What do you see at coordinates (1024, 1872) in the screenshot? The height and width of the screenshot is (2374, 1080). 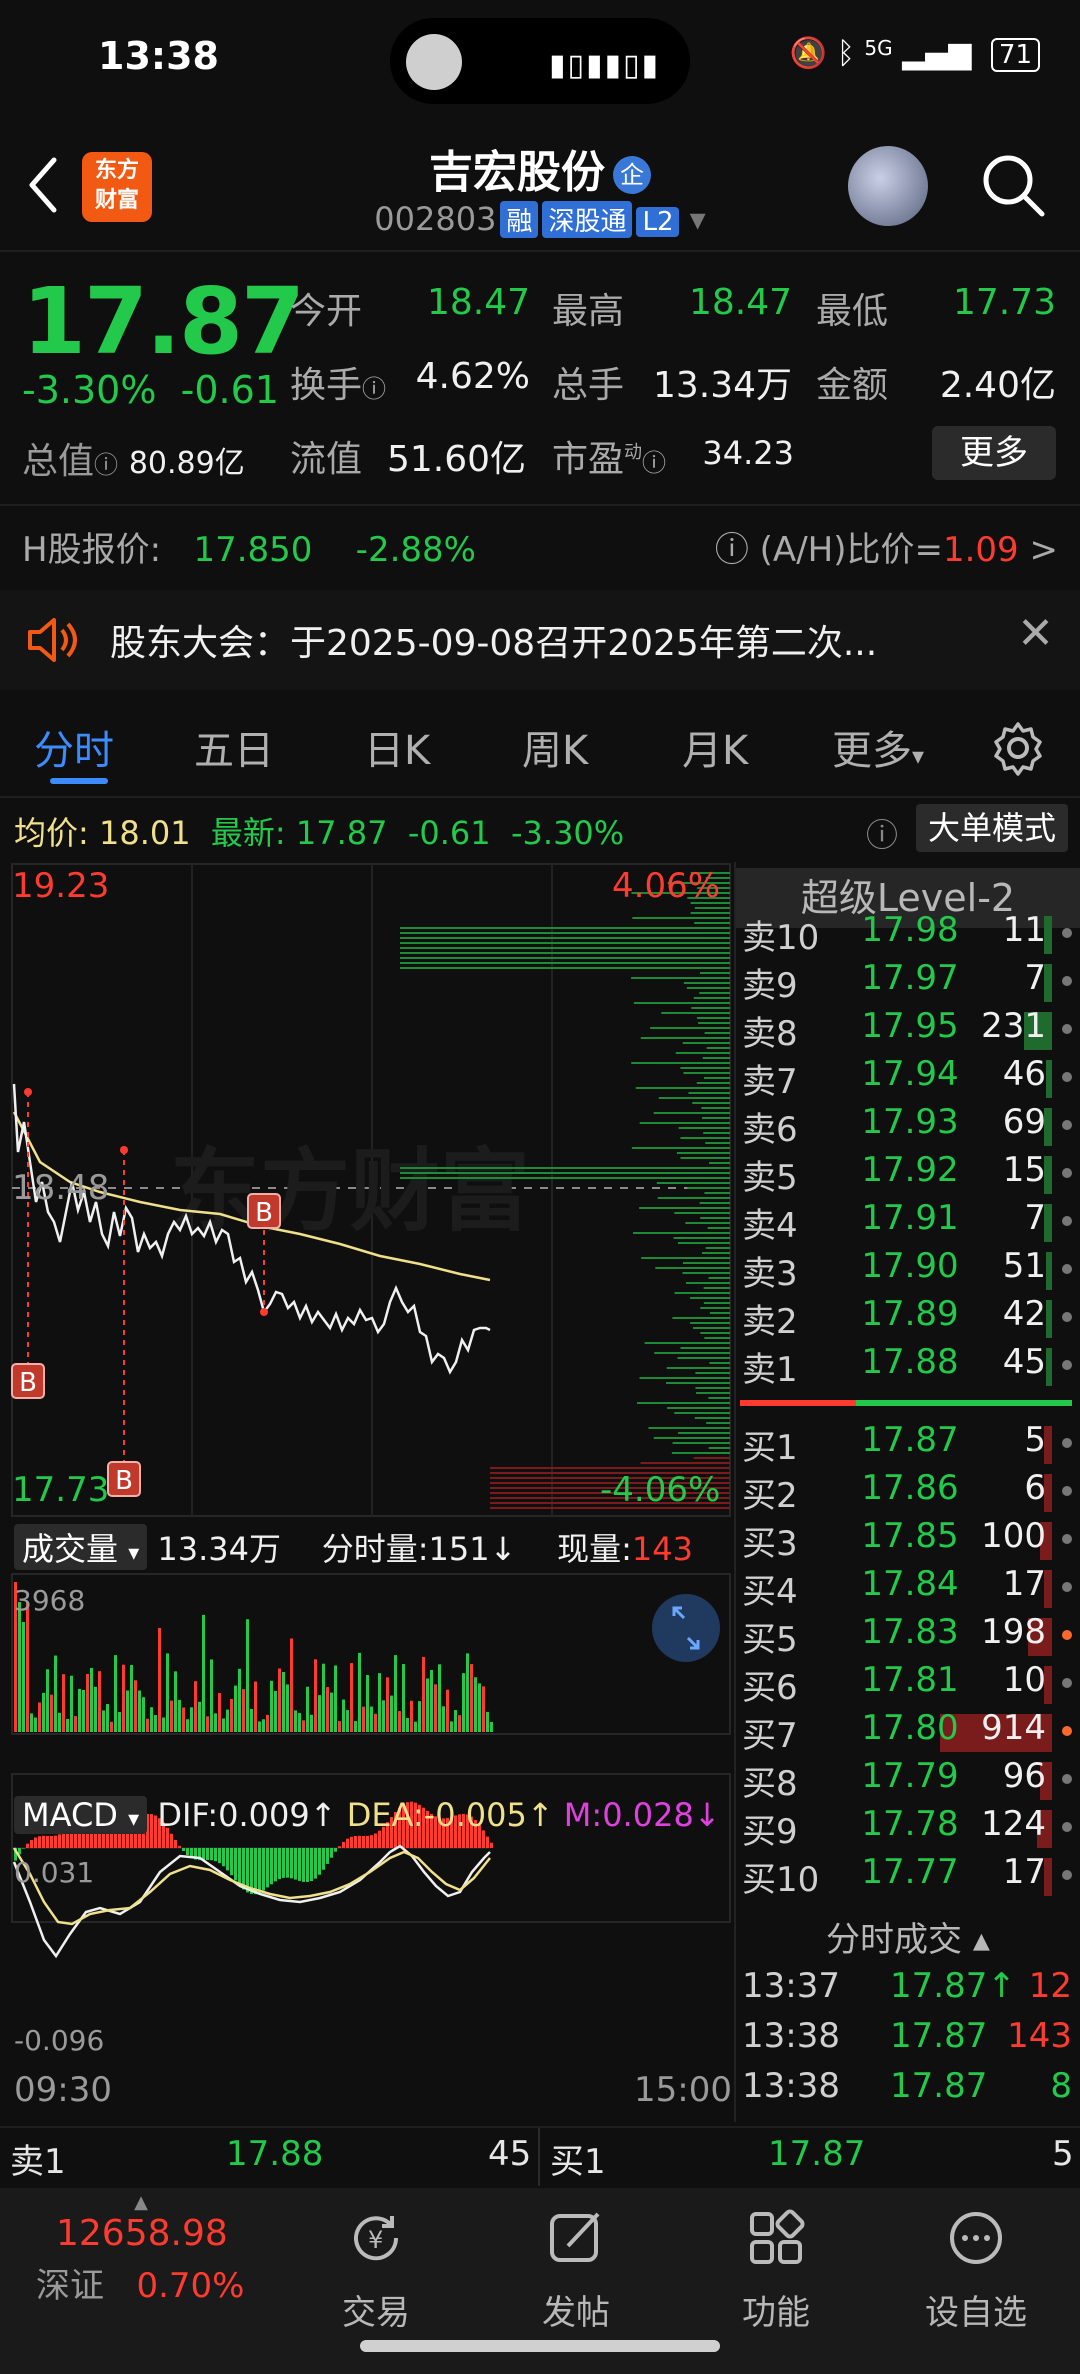 I see `level-volume: 17` at bounding box center [1024, 1872].